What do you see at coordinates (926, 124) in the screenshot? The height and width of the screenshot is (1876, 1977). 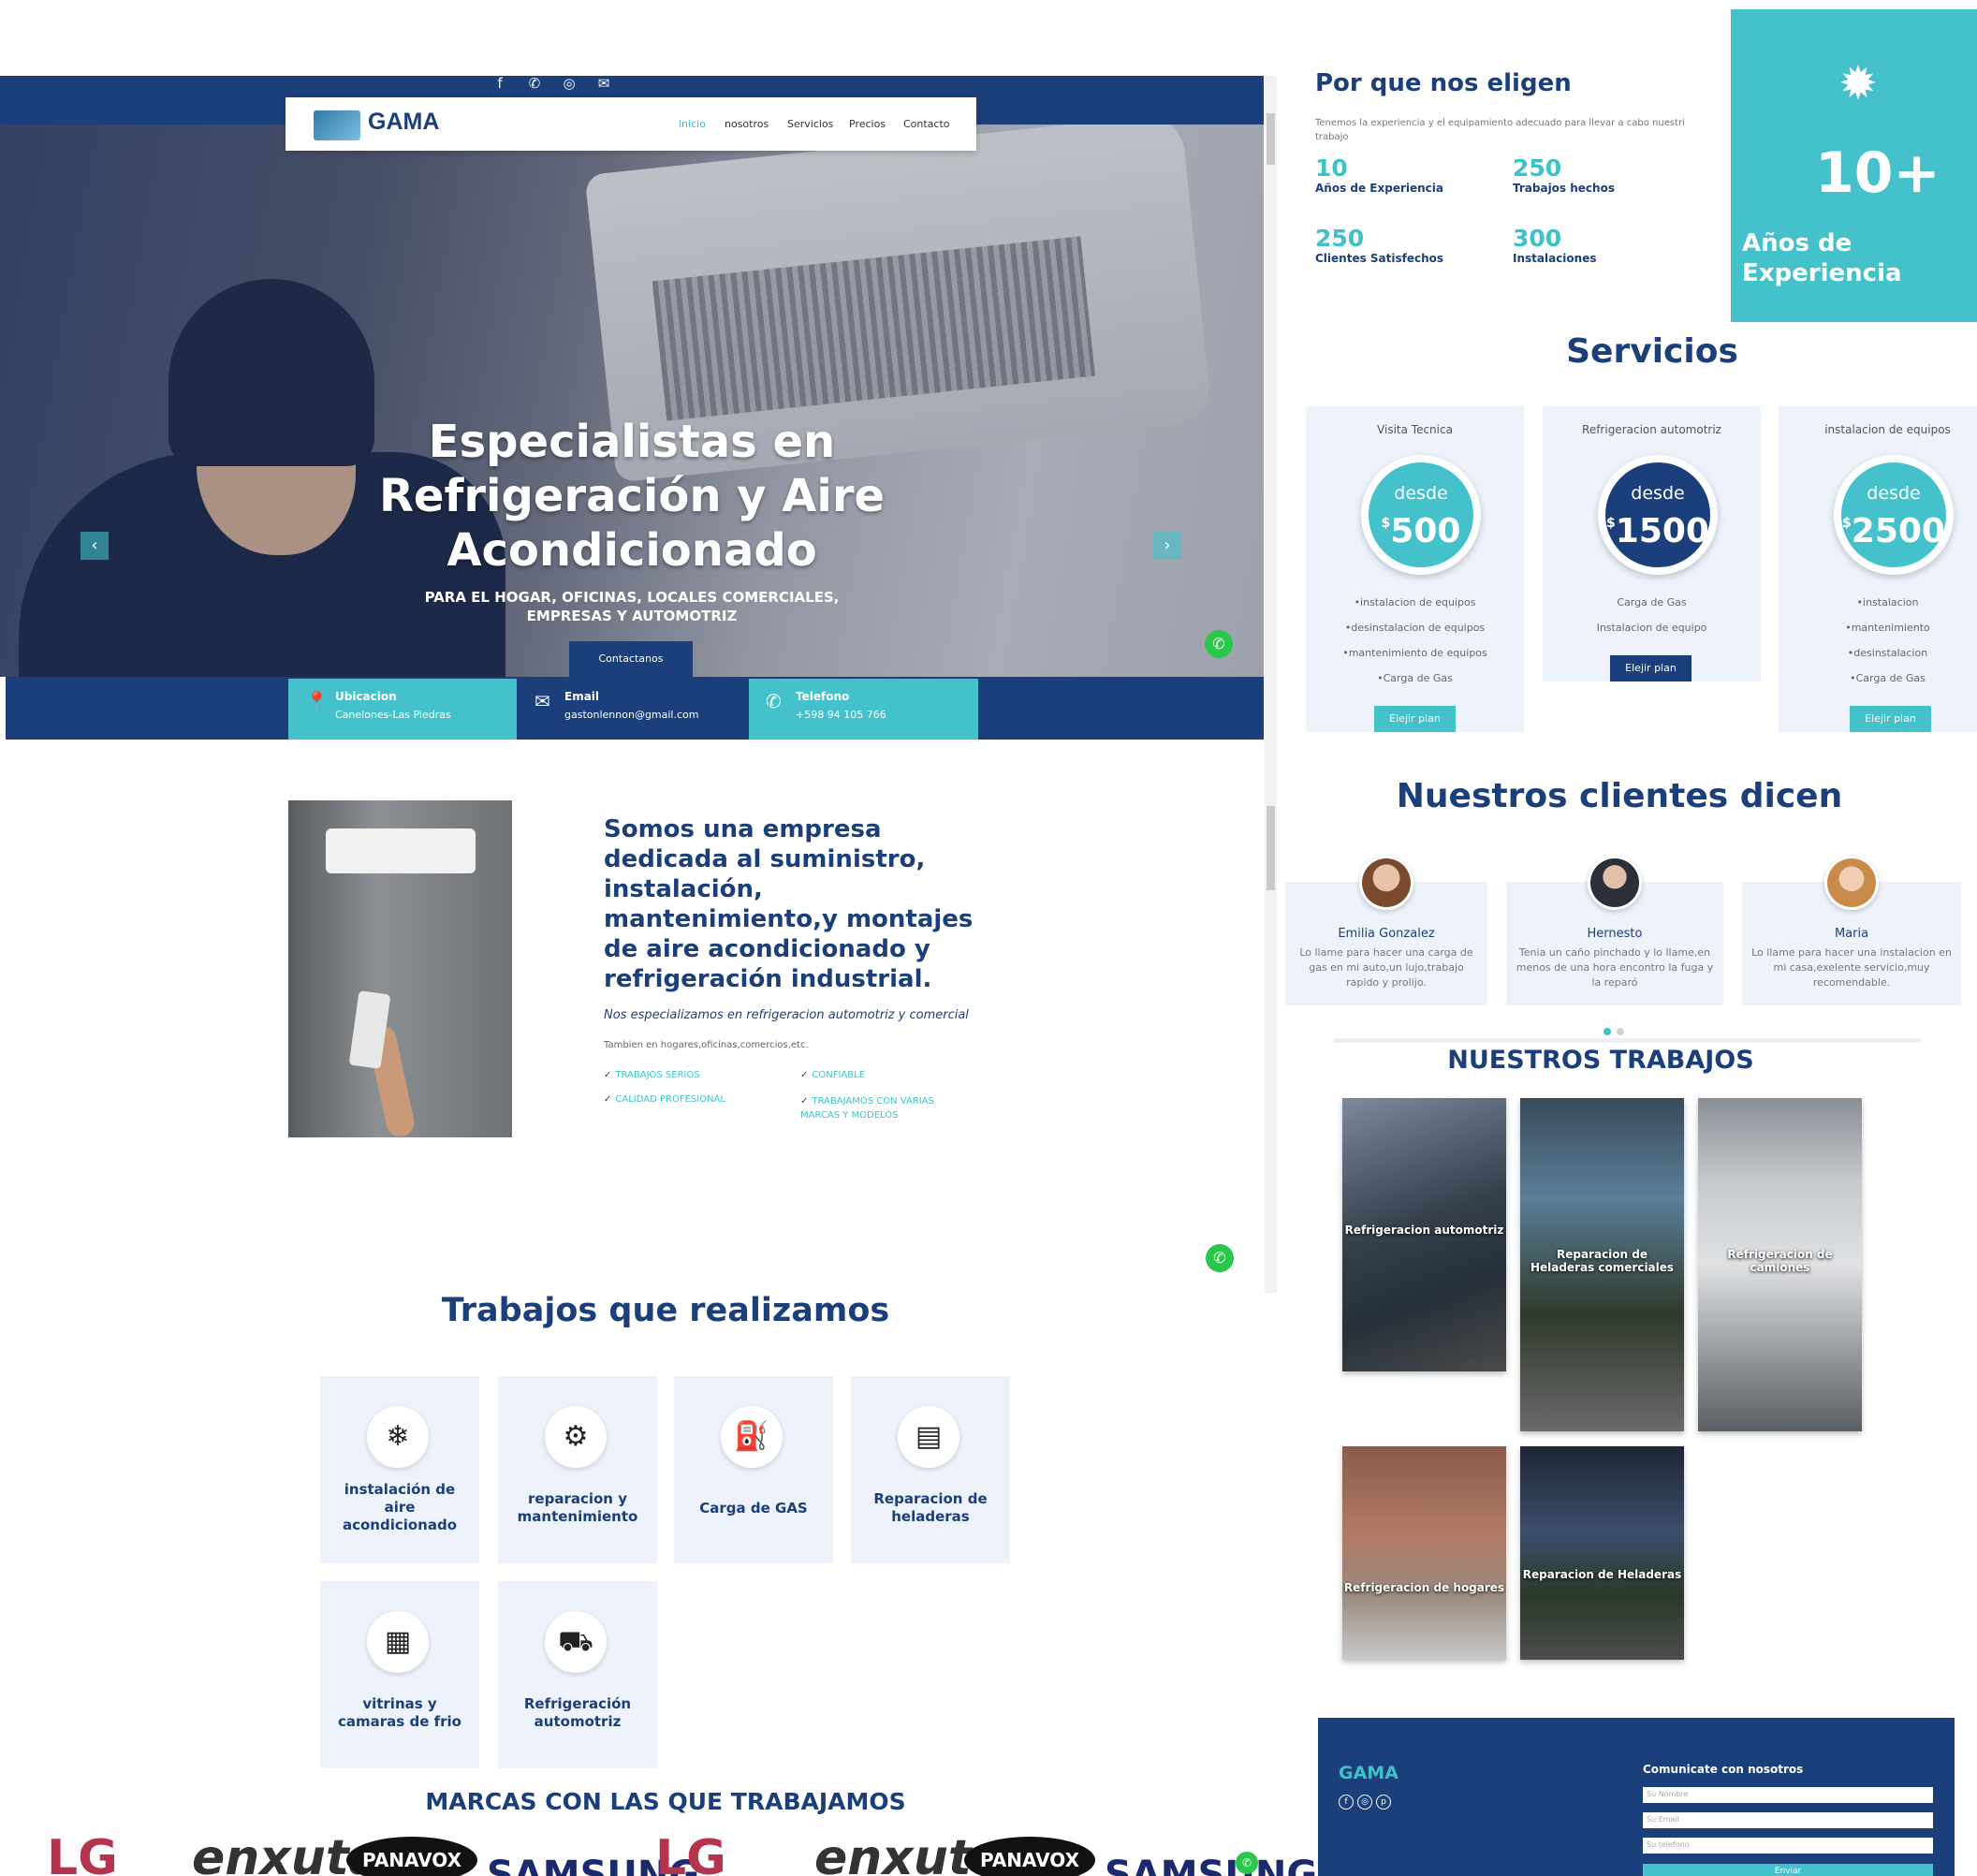 I see `nav-contacto: Contacto` at bounding box center [926, 124].